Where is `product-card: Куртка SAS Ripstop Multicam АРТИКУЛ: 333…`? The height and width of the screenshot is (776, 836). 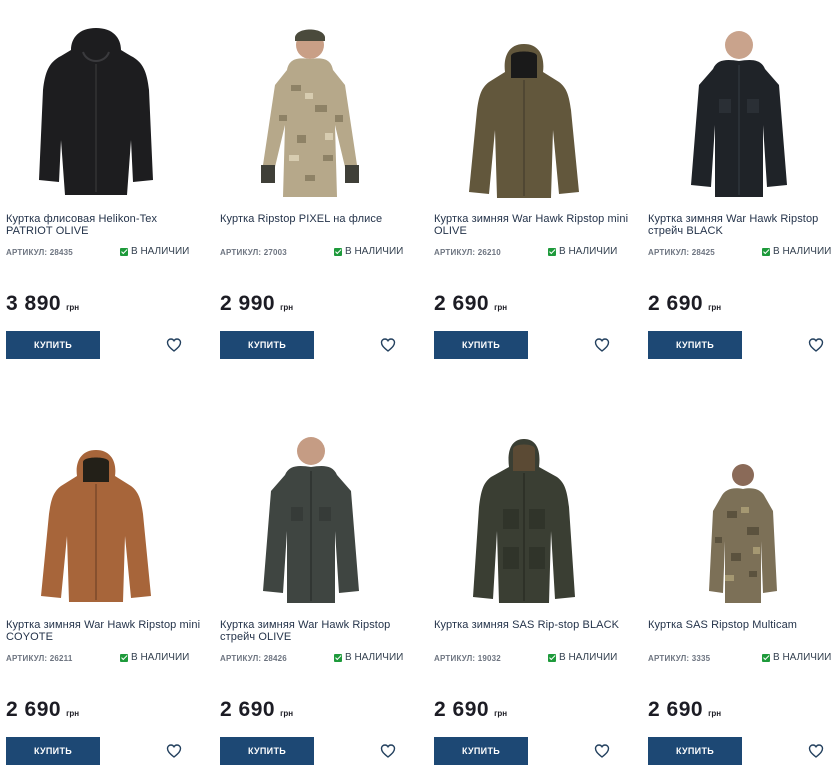
product-card: Куртка SAS Ripstop Multicam АРТИКУЛ: 333… is located at coordinates (739, 591).